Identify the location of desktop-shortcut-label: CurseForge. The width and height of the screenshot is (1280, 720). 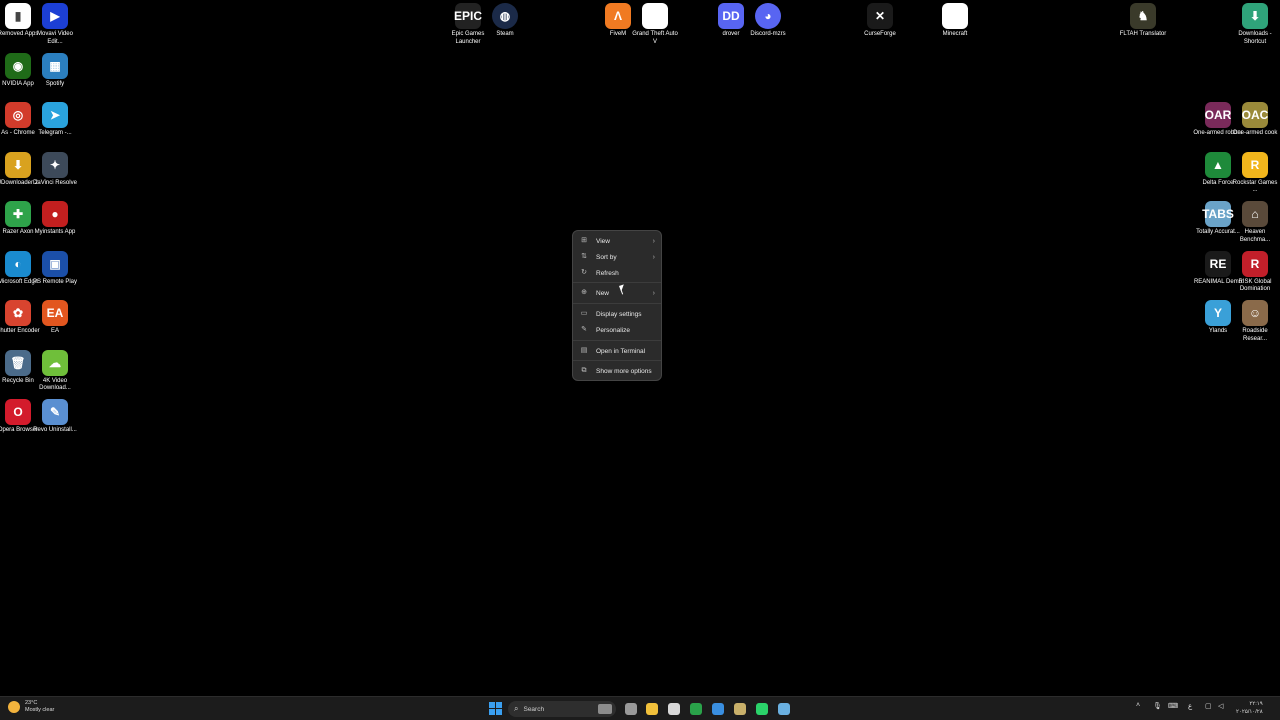
(880, 34).